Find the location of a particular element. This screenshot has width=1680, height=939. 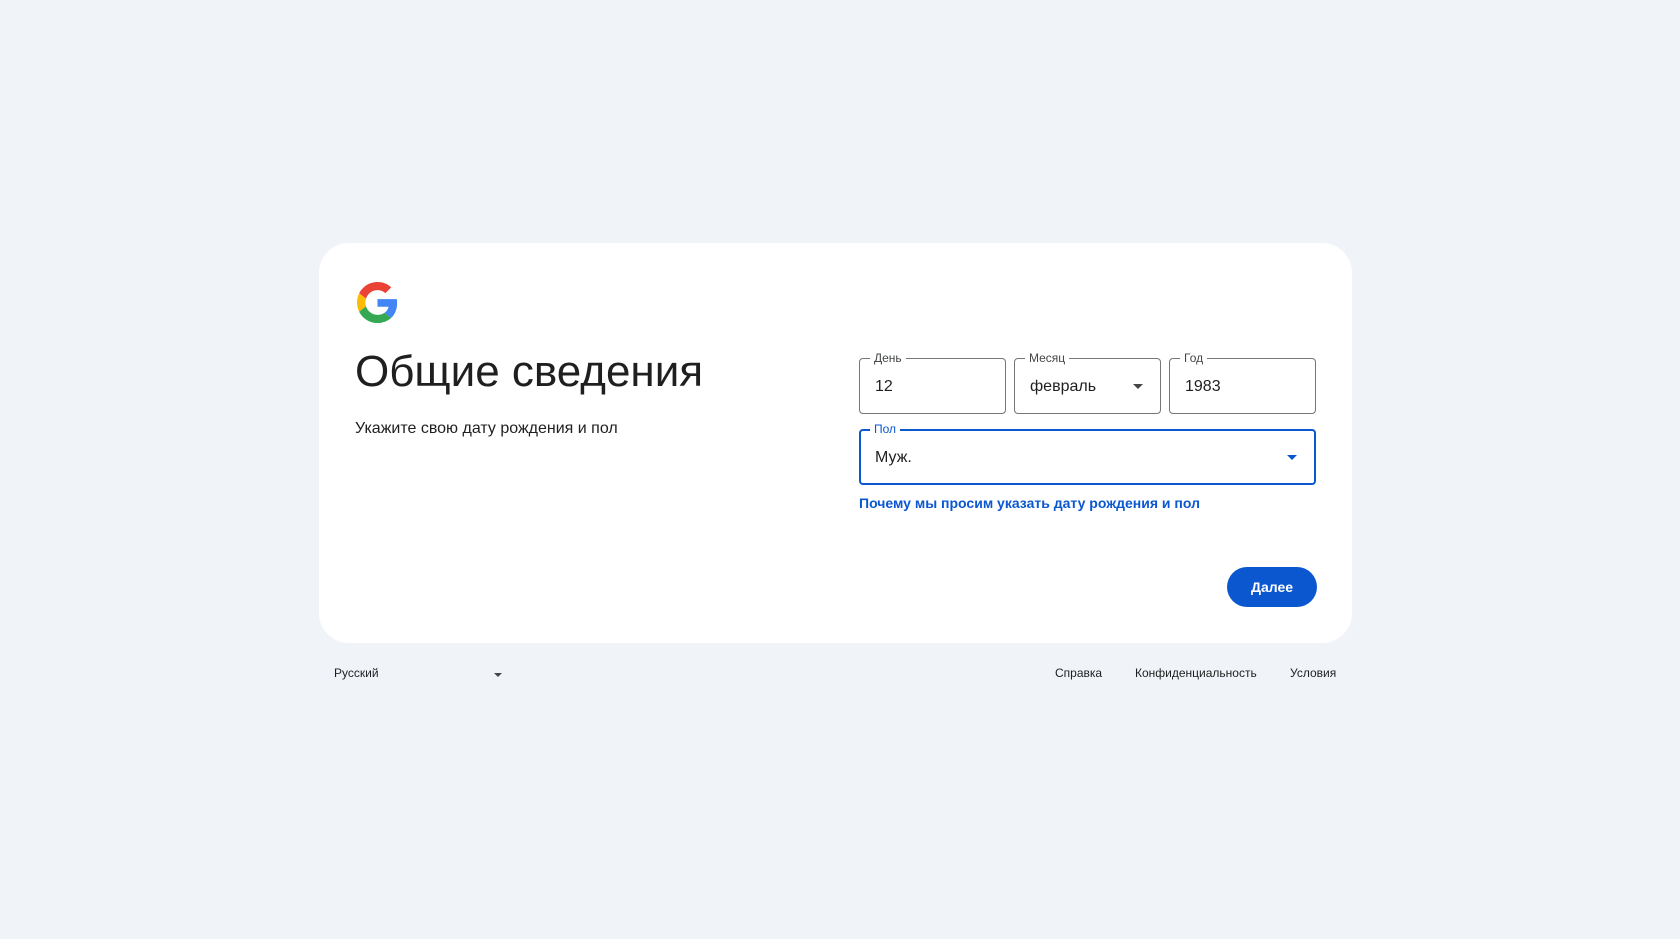

gender-select-value: Муж. is located at coordinates (893, 458).